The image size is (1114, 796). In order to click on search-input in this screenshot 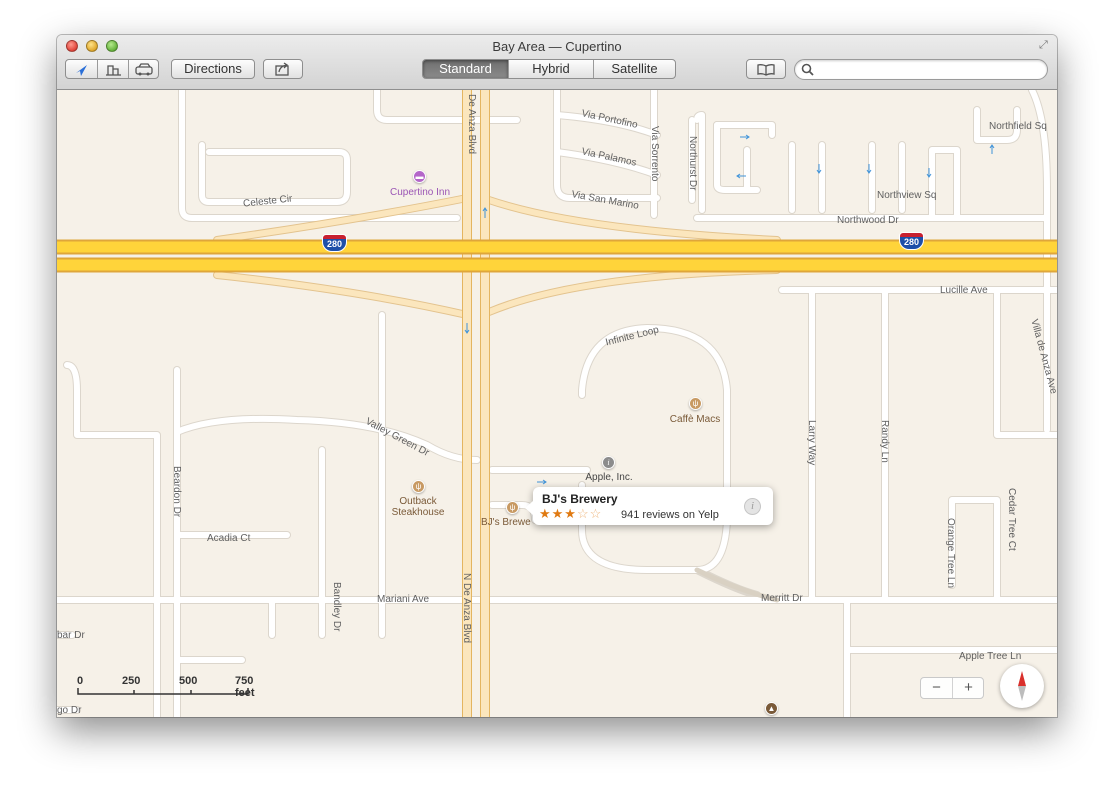, I will do `click(930, 70)`.